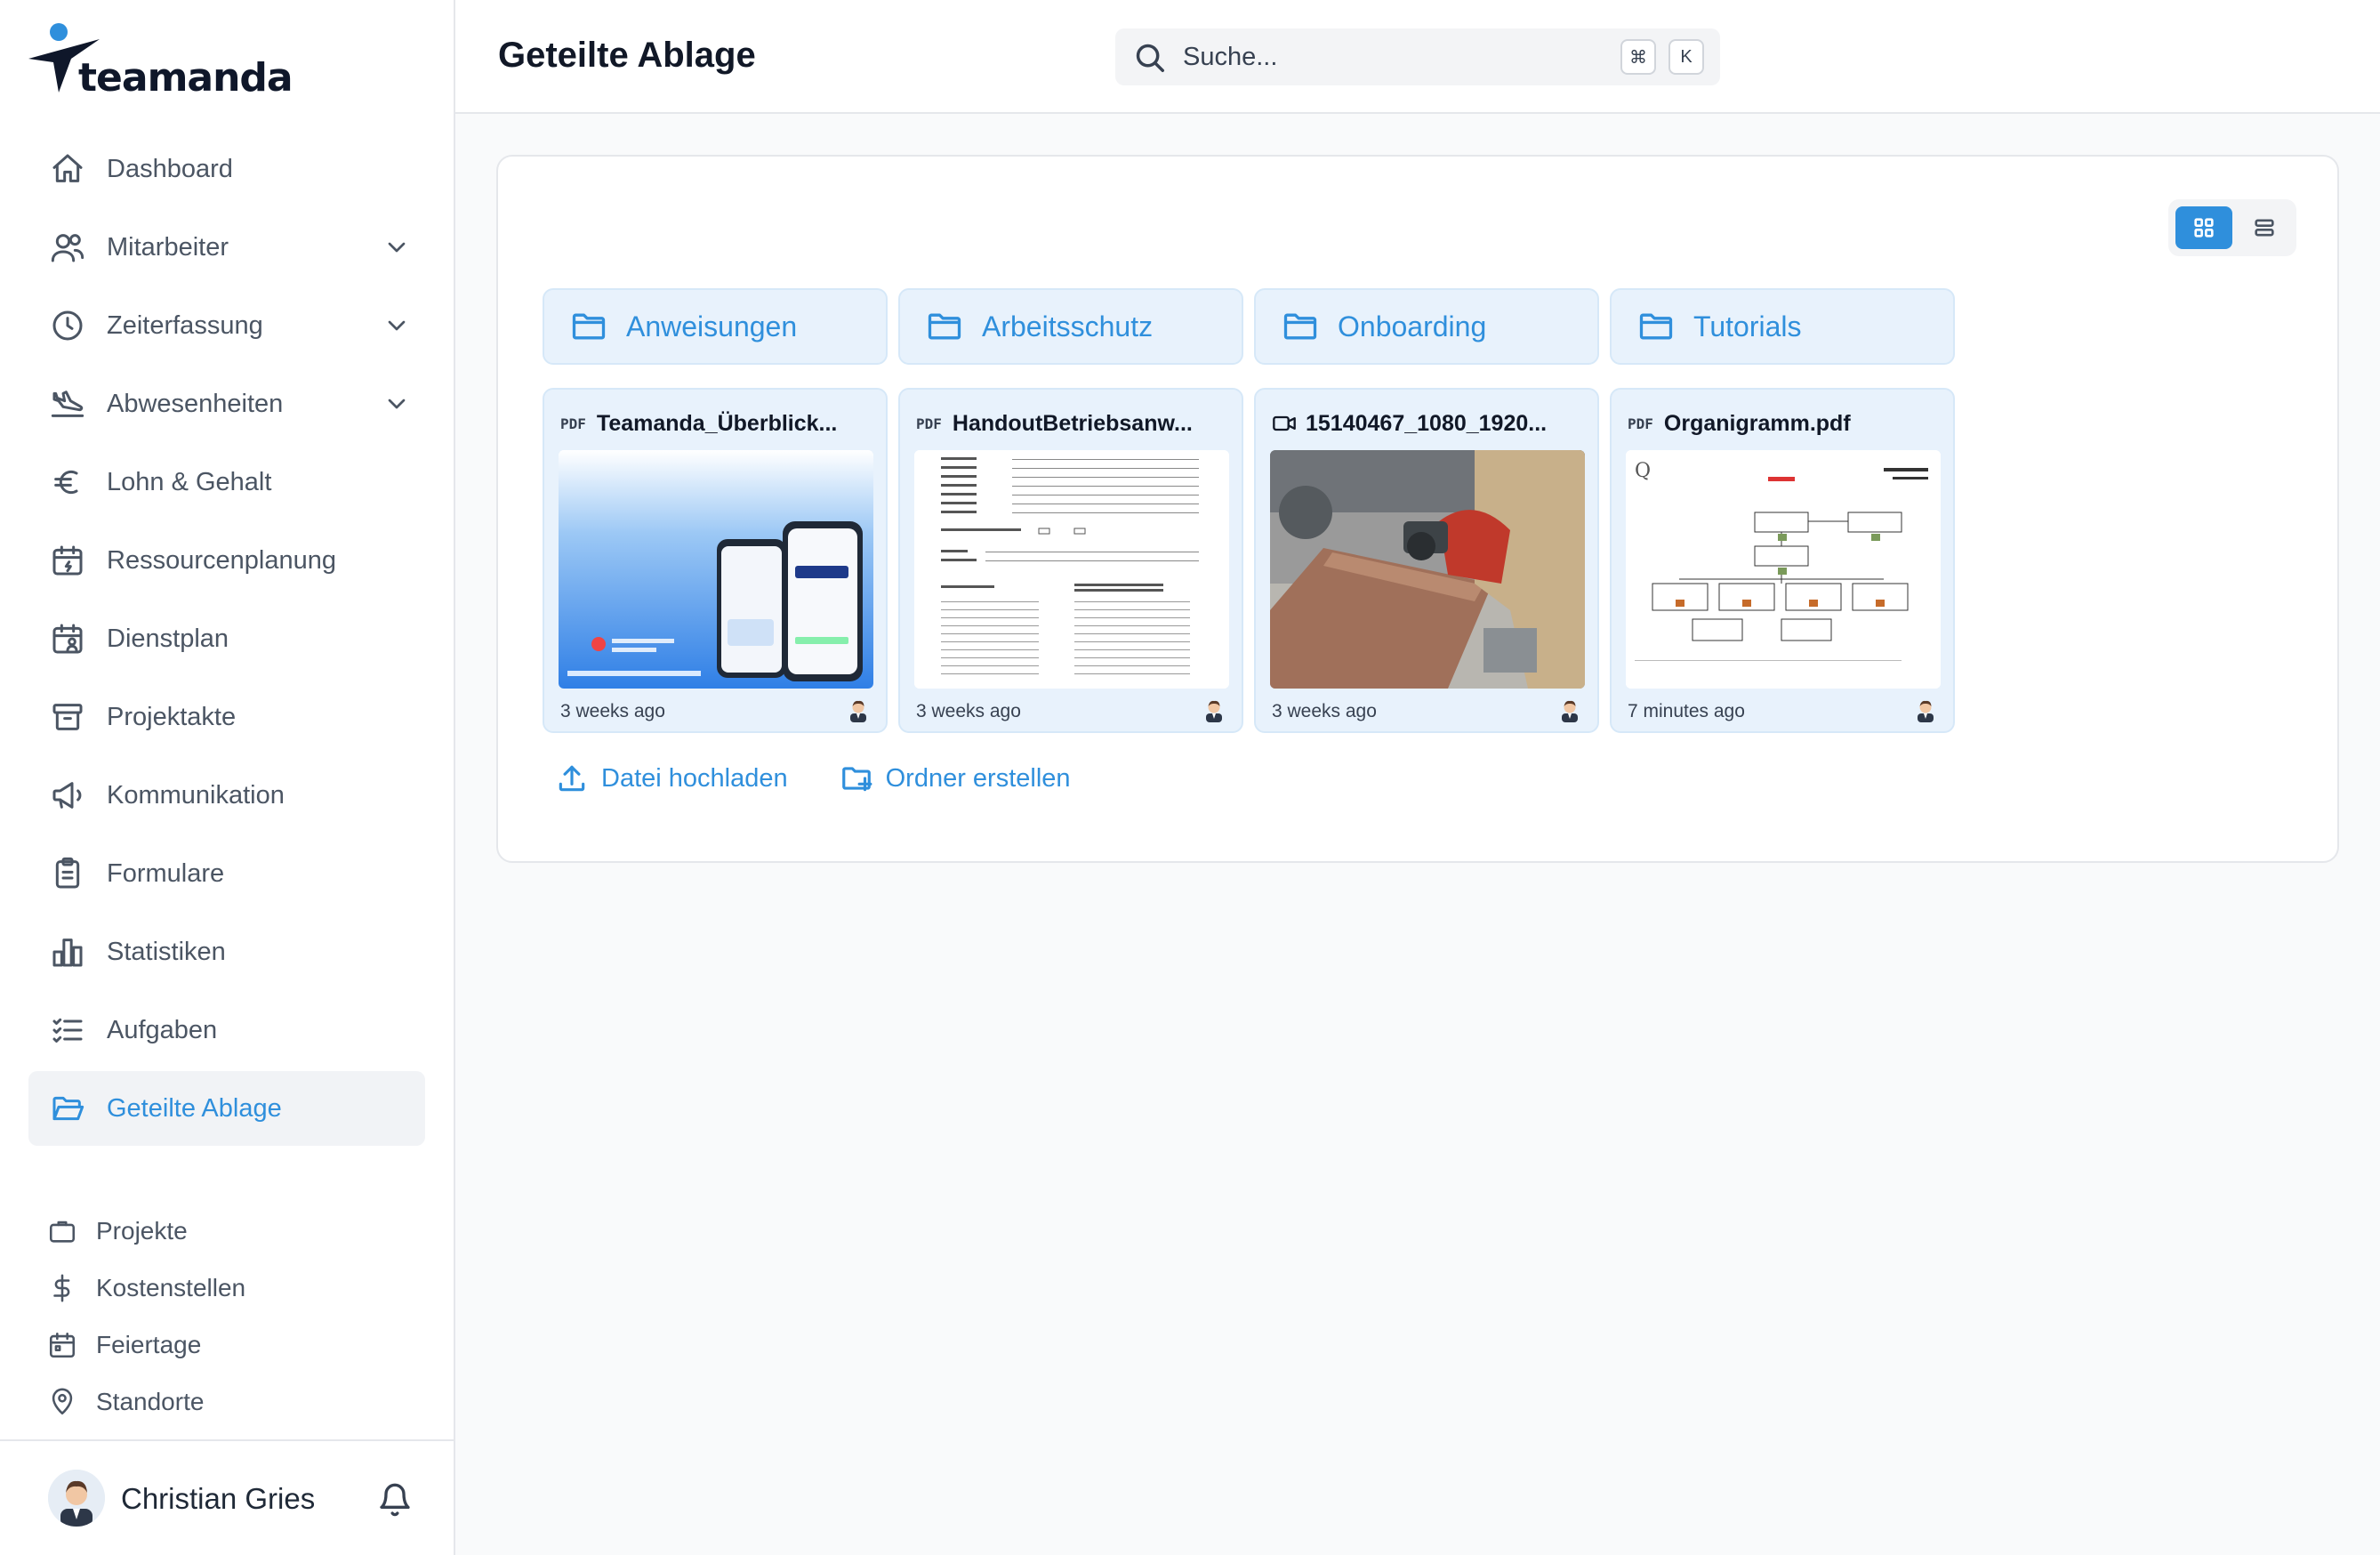 The image size is (2380, 1555). I want to click on top-header: Geteilte Ablage Suche... ⌘ K, so click(1417, 57).